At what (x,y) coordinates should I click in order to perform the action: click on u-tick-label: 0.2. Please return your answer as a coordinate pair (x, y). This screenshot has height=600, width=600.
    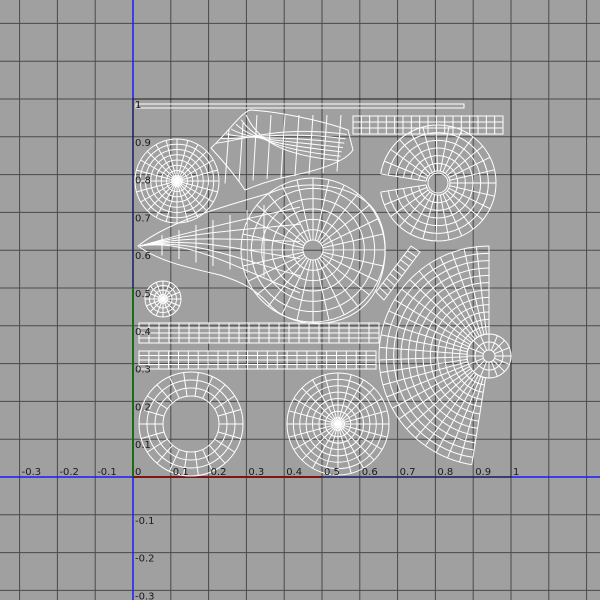
    Looking at the image, I should click on (219, 472).